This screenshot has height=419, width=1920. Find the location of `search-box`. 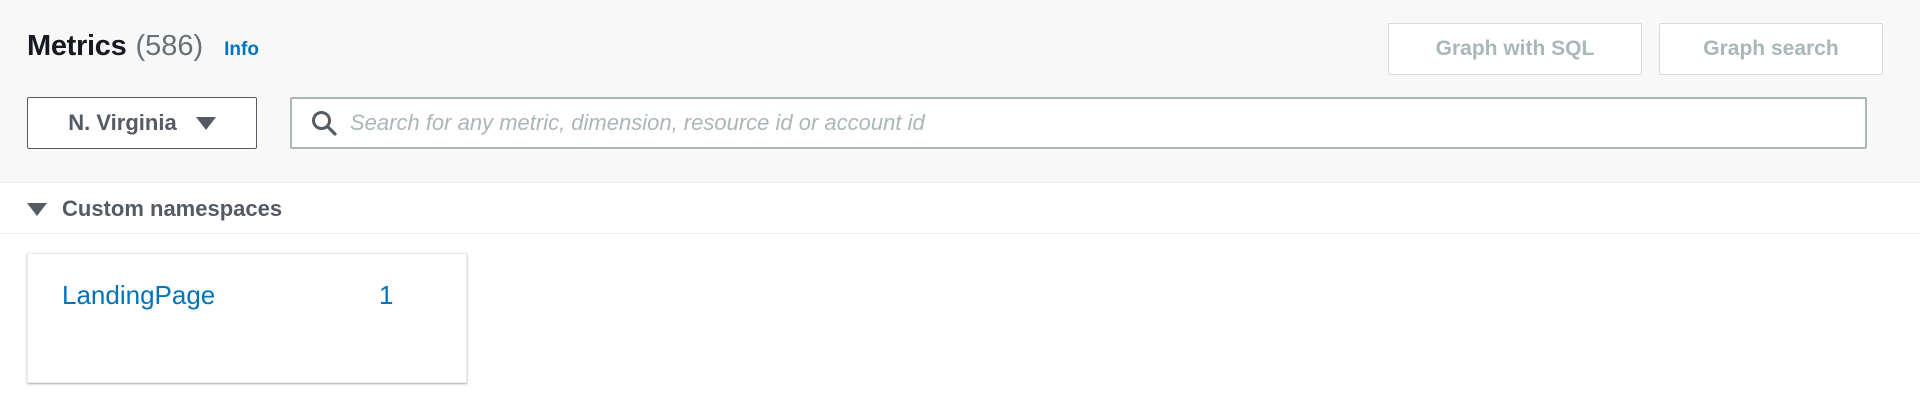

search-box is located at coordinates (1078, 123).